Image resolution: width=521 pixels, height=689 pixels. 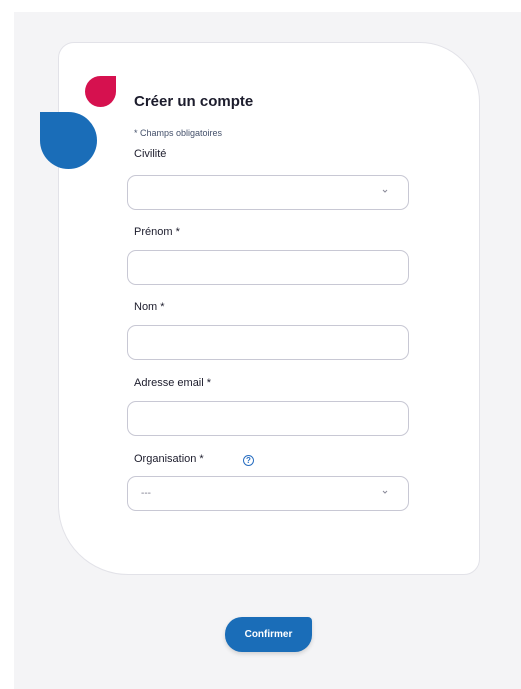 I want to click on logo-leaf-red-icon, so click(x=100, y=91).